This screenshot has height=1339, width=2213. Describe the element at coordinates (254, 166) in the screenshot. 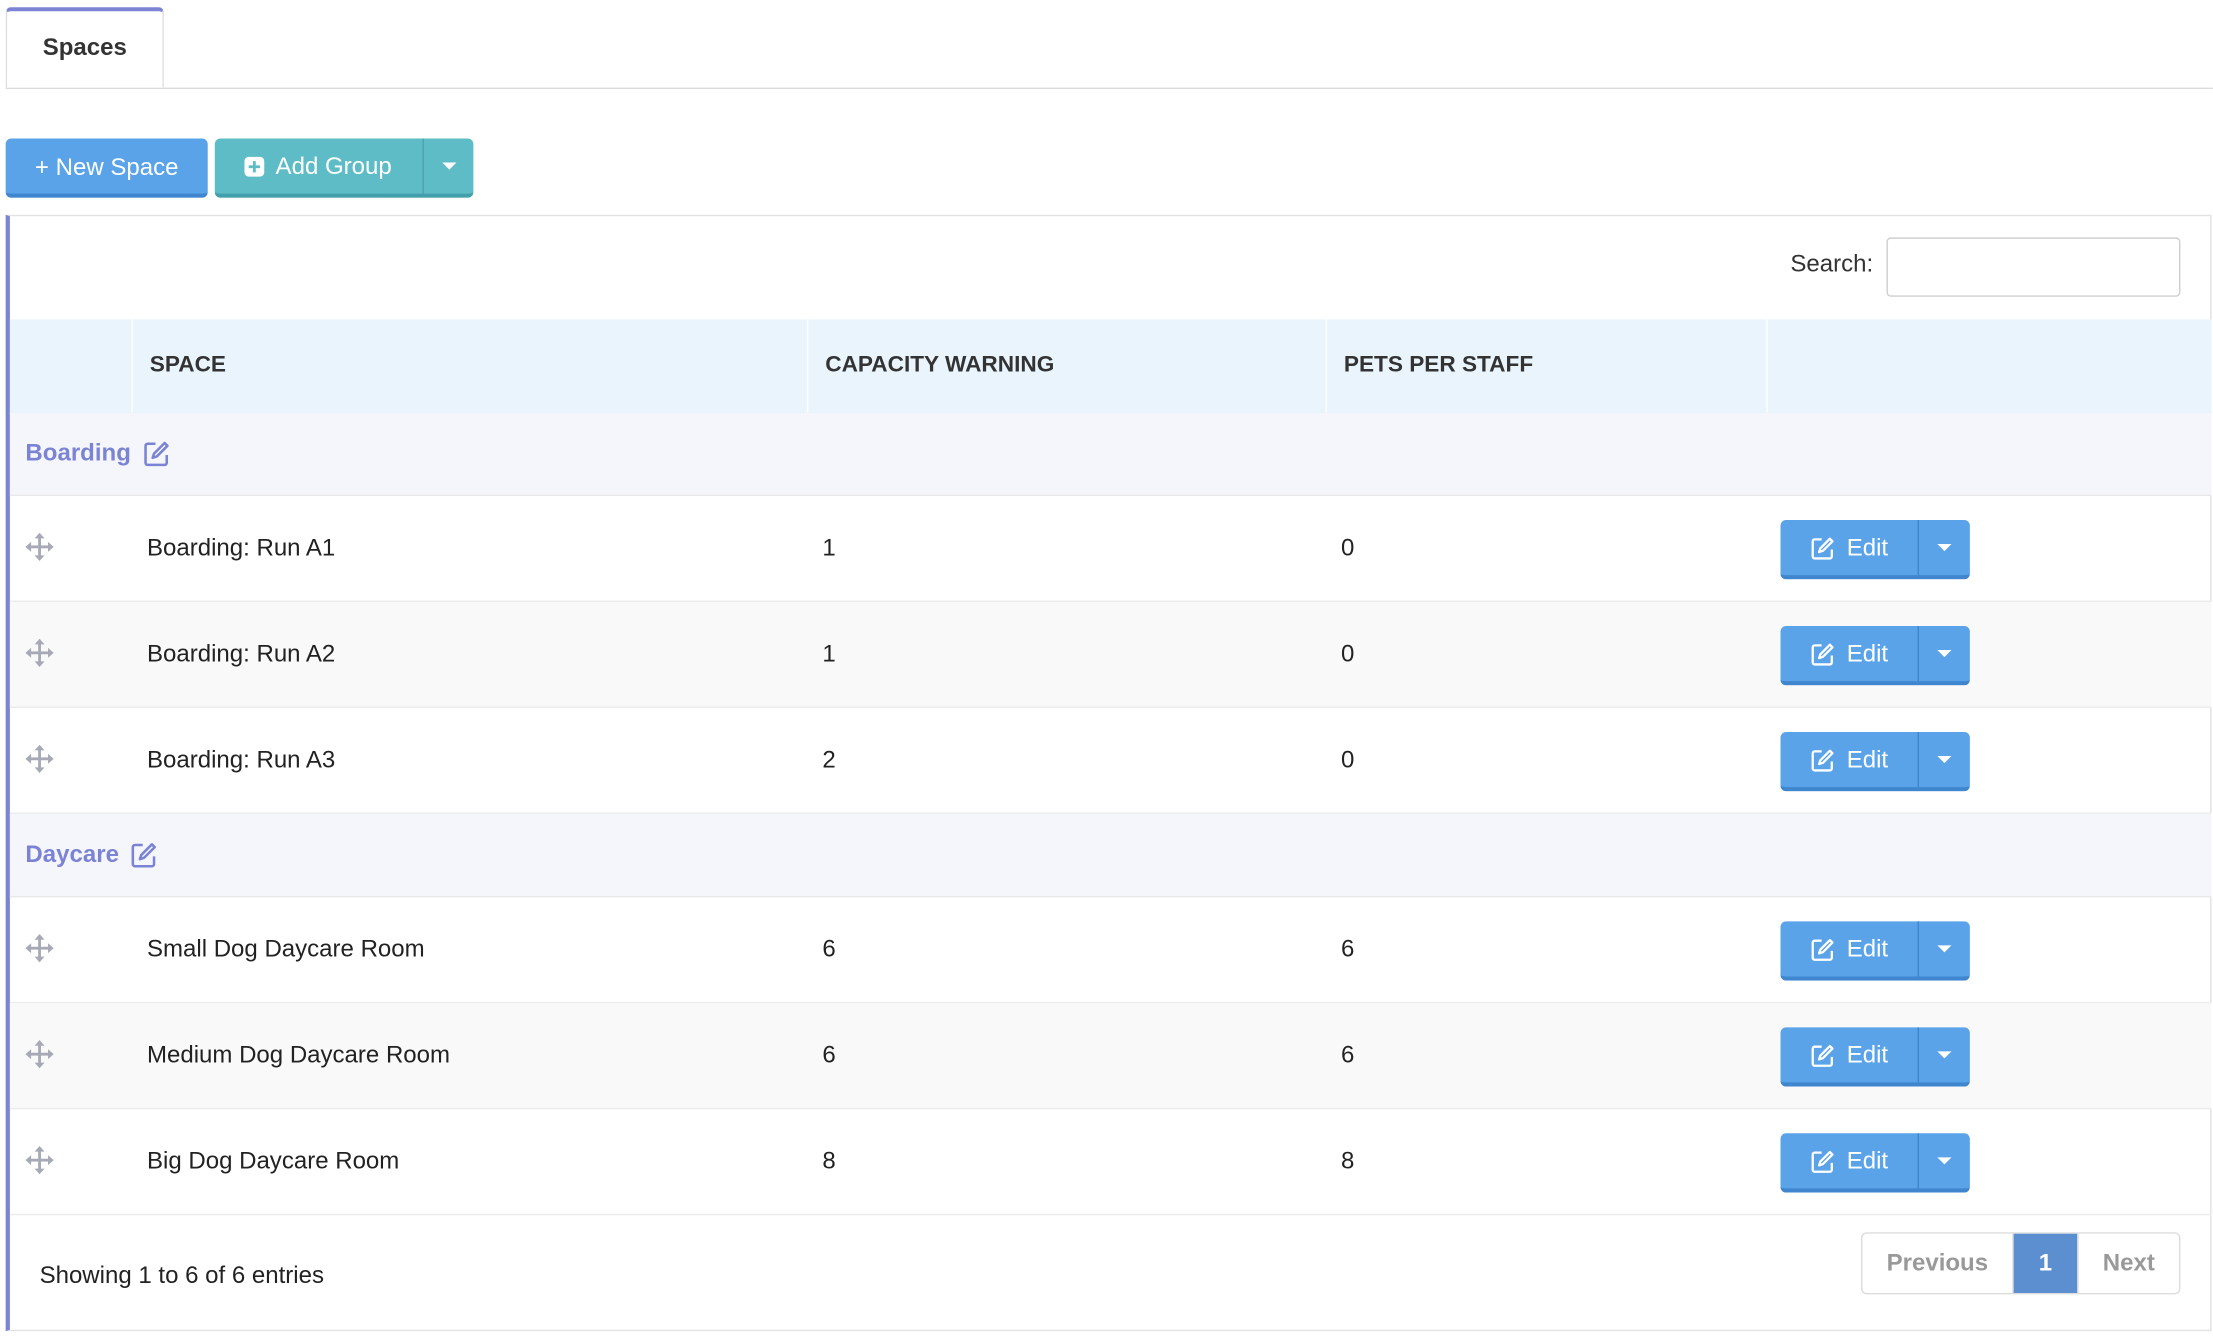

I see `plus-square-icon` at that location.